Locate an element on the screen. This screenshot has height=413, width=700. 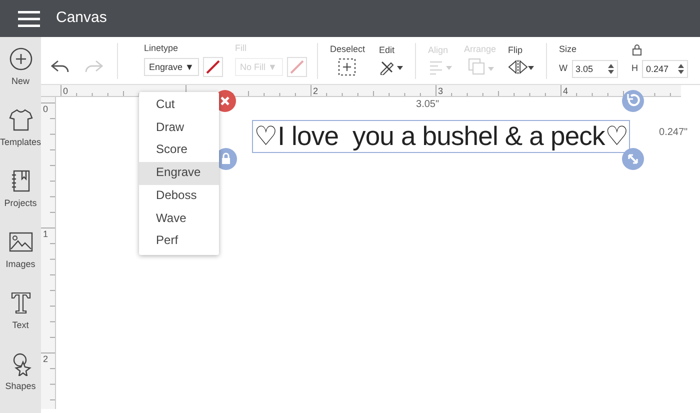
menu-option: Draw is located at coordinates (179, 128).